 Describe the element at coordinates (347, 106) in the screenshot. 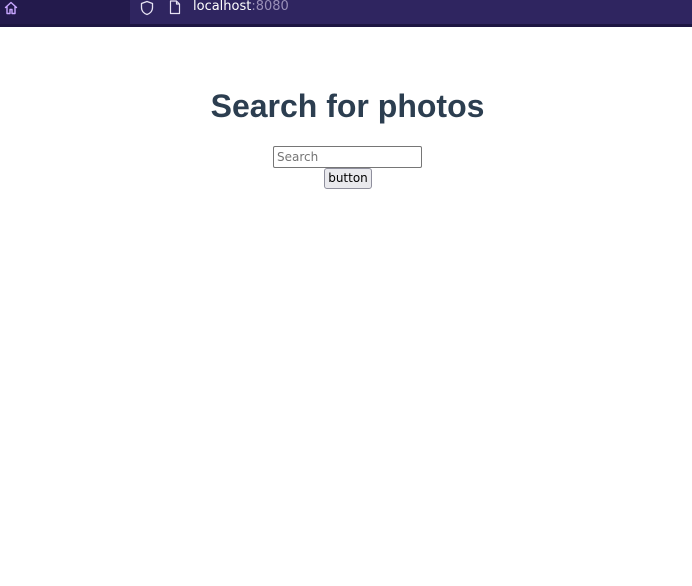

I see `page-title: Search for photos` at that location.